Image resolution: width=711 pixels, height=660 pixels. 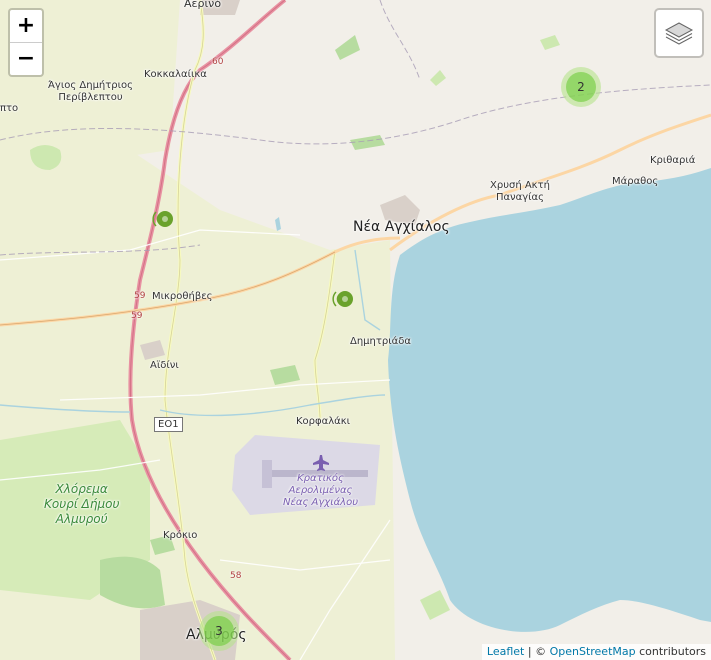 I want to click on zoom-out-button: −, so click(x=26, y=59).